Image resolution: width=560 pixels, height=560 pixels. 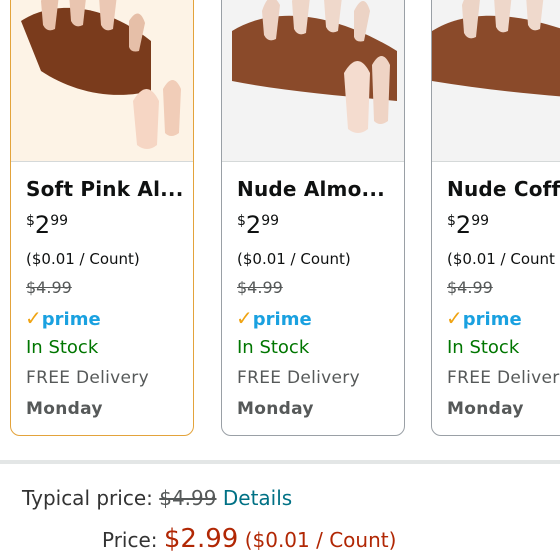 I want to click on price-value: $2.99, so click(x=201, y=539).